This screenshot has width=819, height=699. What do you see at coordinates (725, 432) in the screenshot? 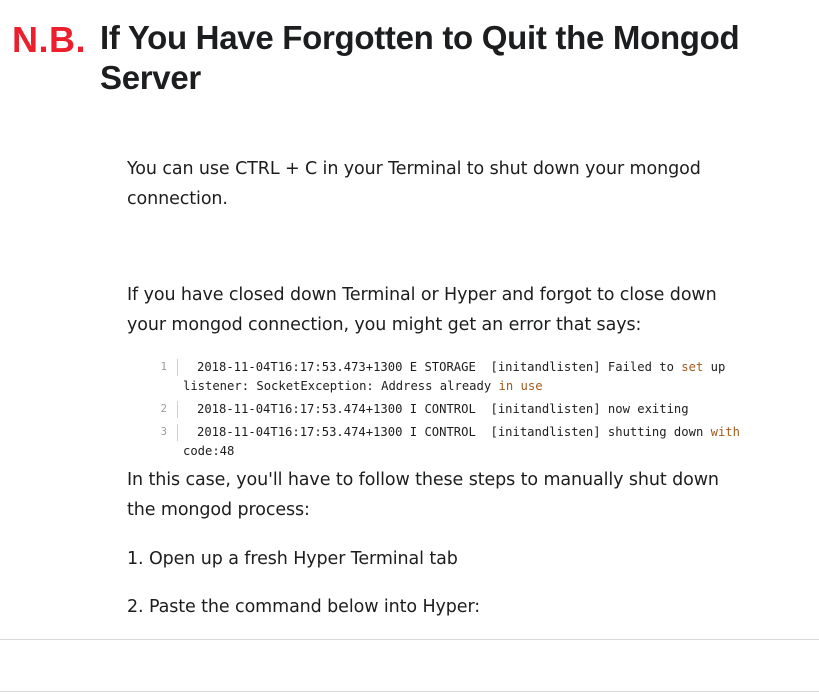
I see `code-keyword: with` at bounding box center [725, 432].